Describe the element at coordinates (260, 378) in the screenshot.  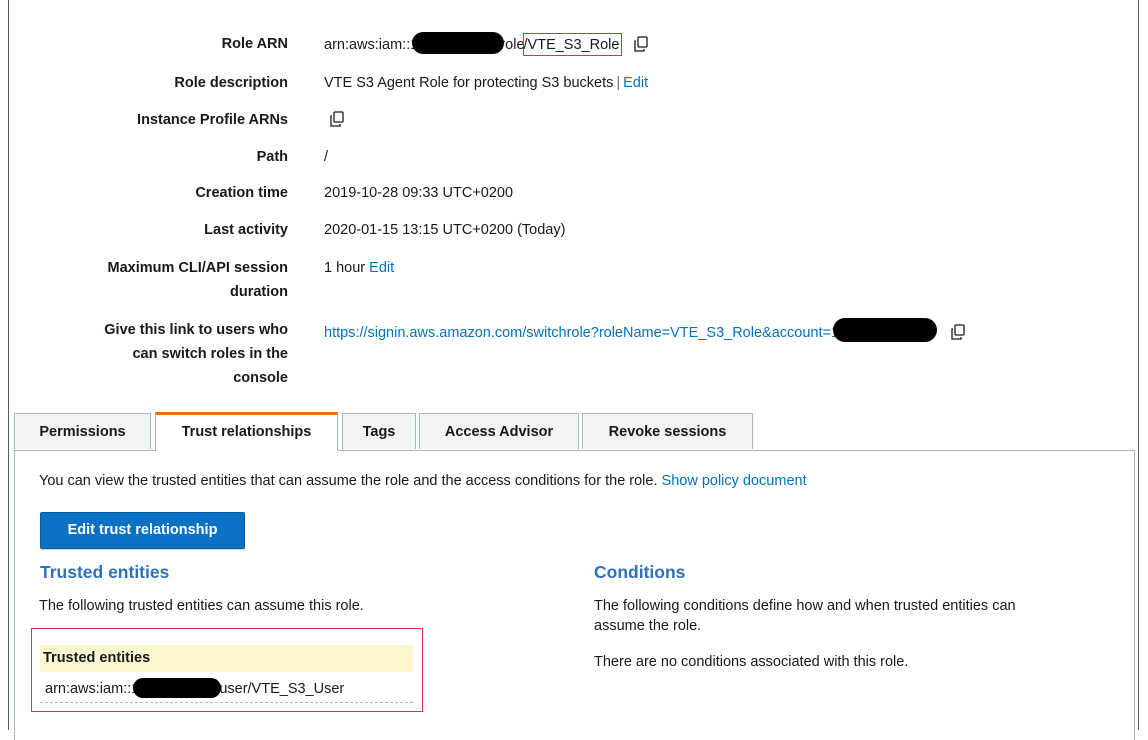
I see `switch-role-label-line3: console` at that location.